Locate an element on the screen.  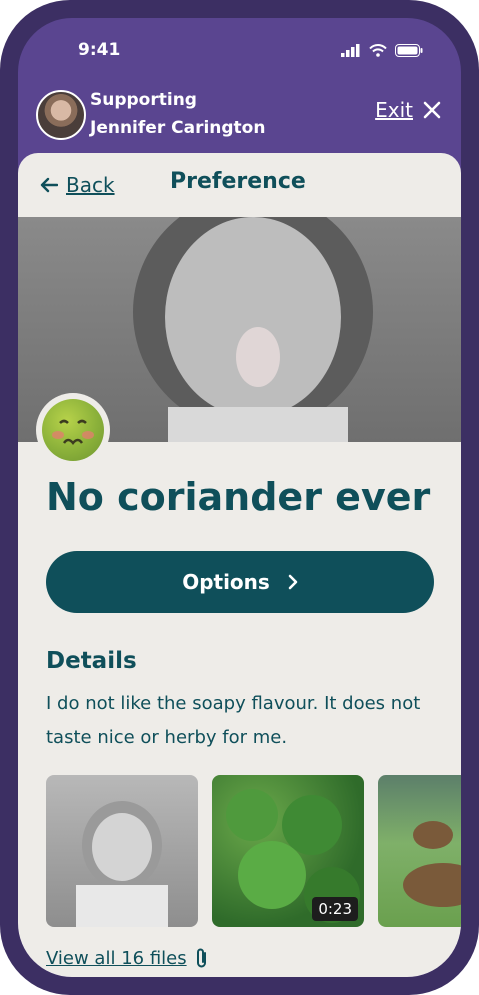
top-nav: Back Preference is located at coordinates (239, 185).